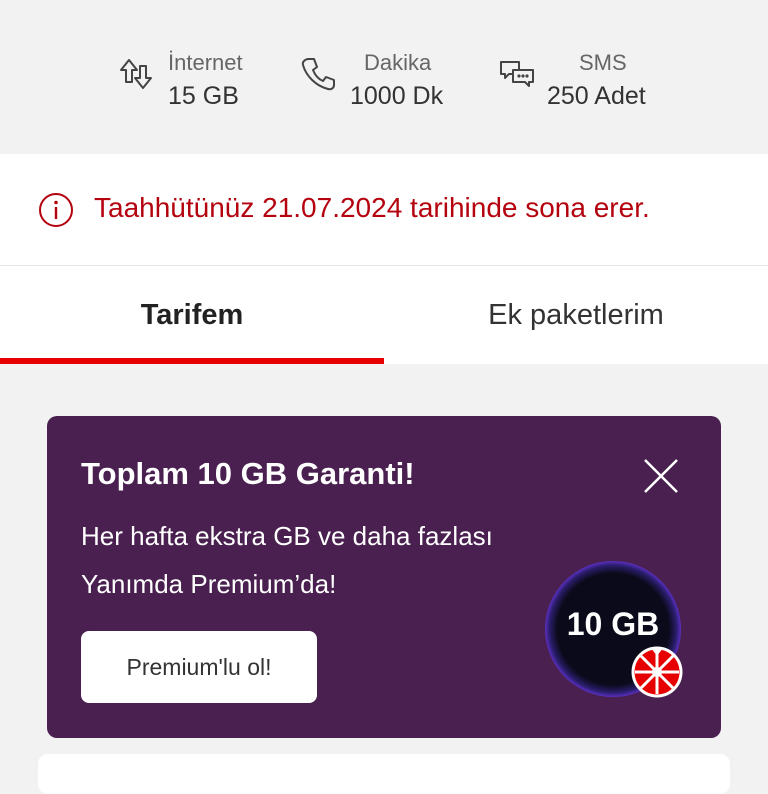 The image size is (768, 794). Describe the element at coordinates (56, 210) in the screenshot. I see `info-icon` at that location.